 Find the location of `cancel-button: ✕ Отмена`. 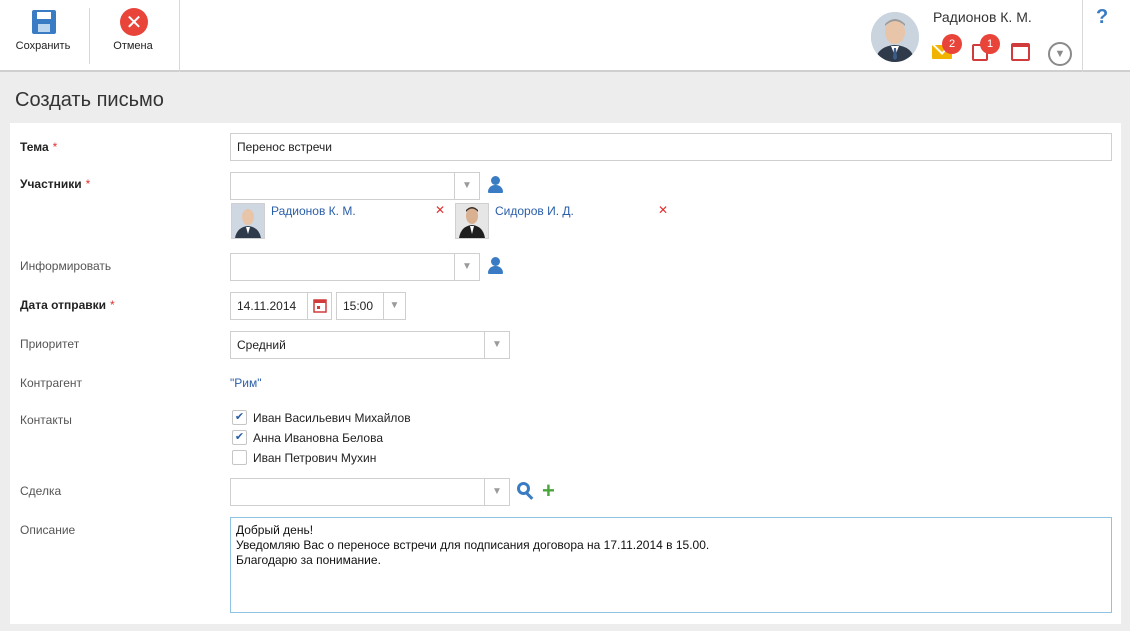

cancel-button: ✕ Отмена is located at coordinates (133, 32).